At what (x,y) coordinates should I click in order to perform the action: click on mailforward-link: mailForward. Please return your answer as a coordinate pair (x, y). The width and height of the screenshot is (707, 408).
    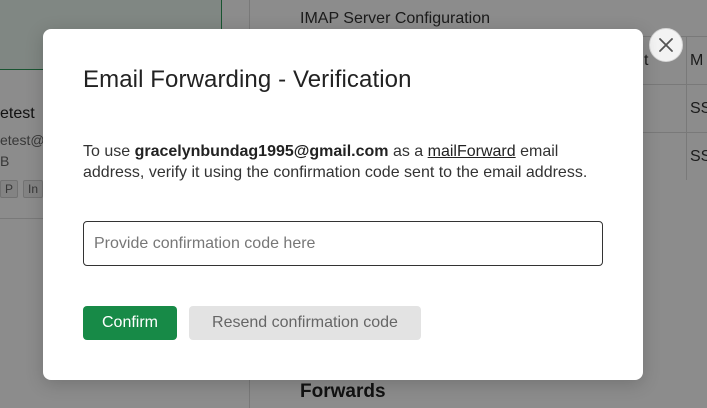
    Looking at the image, I should click on (472, 151).